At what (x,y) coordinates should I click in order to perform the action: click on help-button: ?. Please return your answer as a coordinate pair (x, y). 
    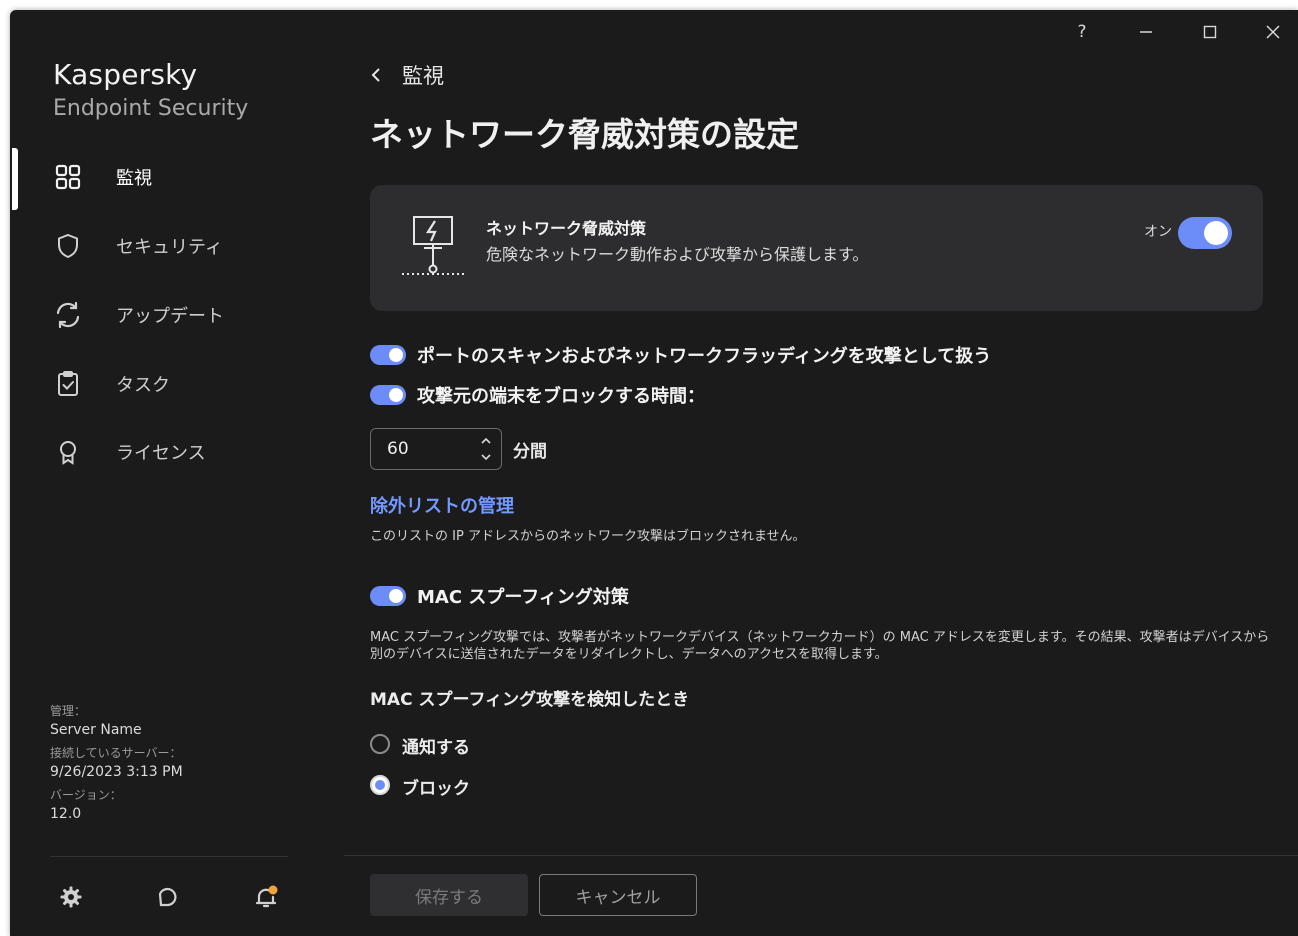
    Looking at the image, I should click on (1082, 32).